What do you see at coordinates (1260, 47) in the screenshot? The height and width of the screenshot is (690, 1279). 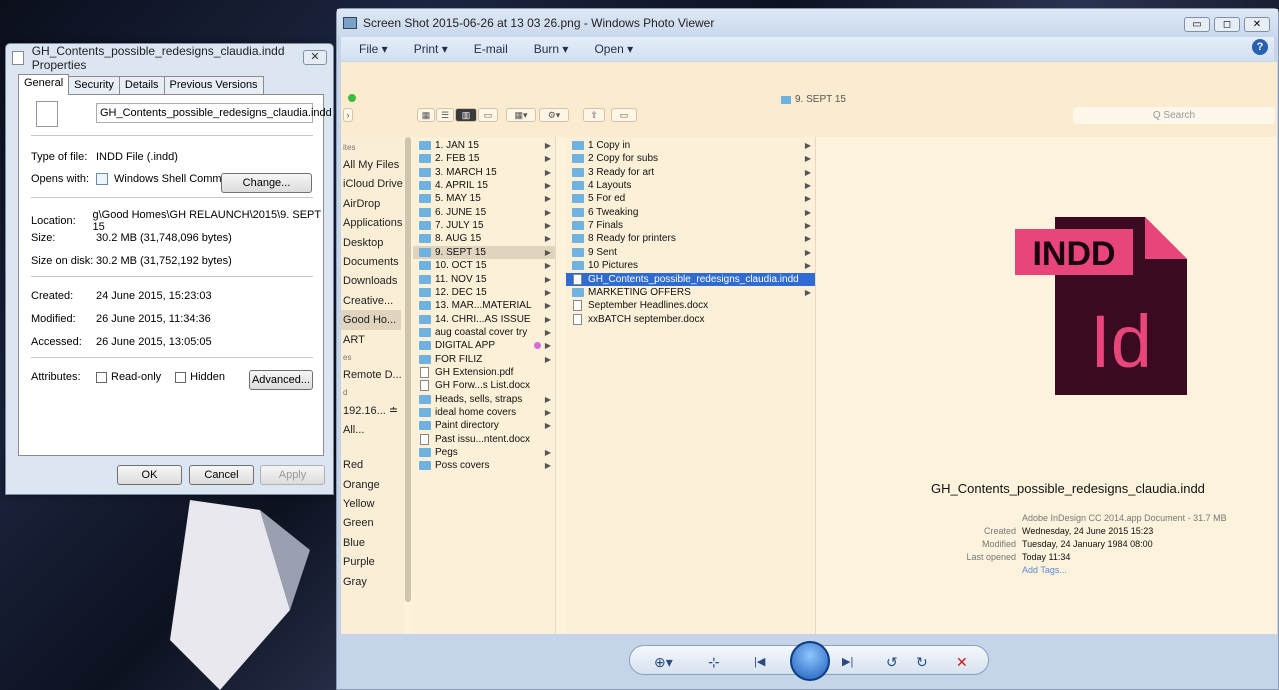 I see `help-icon: ?` at bounding box center [1260, 47].